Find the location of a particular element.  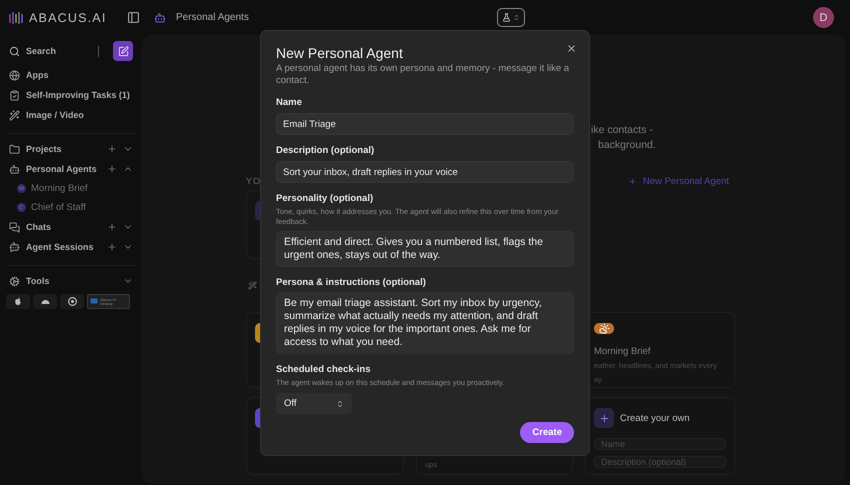

new-chat-button is located at coordinates (123, 51).